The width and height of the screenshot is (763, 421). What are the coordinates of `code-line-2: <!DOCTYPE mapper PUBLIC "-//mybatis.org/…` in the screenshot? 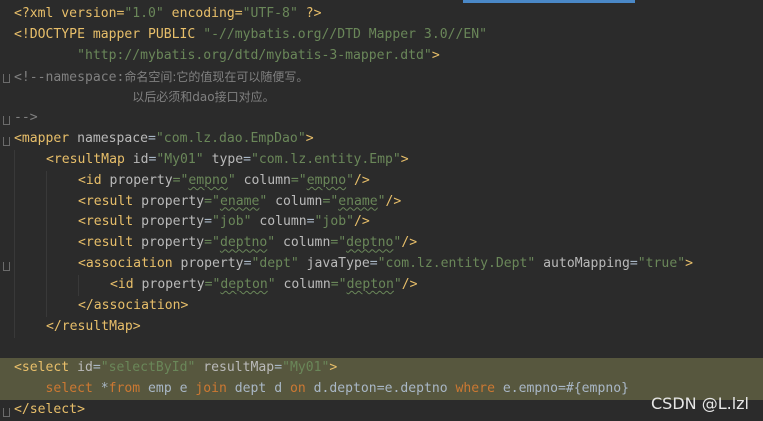 It's located at (388, 35).